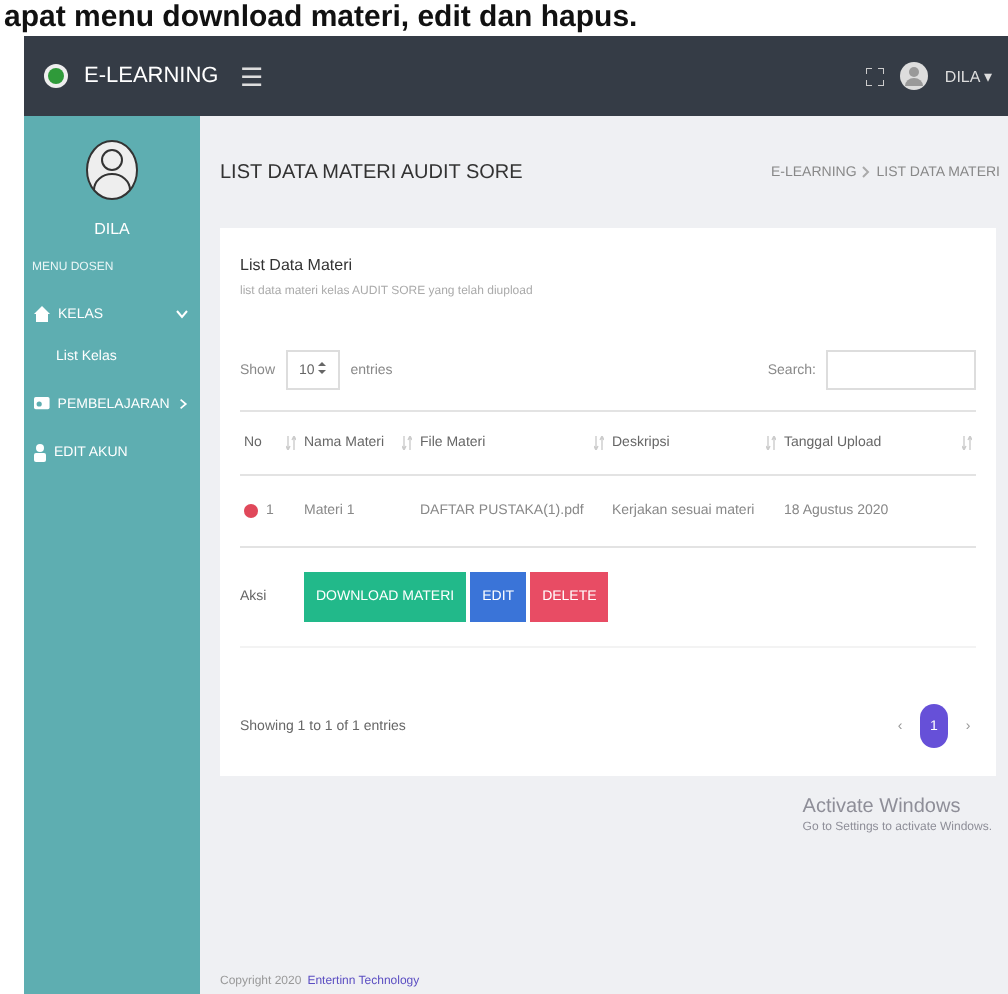 This screenshot has height=994, width=1008. What do you see at coordinates (901, 370) in the screenshot?
I see `search-field` at bounding box center [901, 370].